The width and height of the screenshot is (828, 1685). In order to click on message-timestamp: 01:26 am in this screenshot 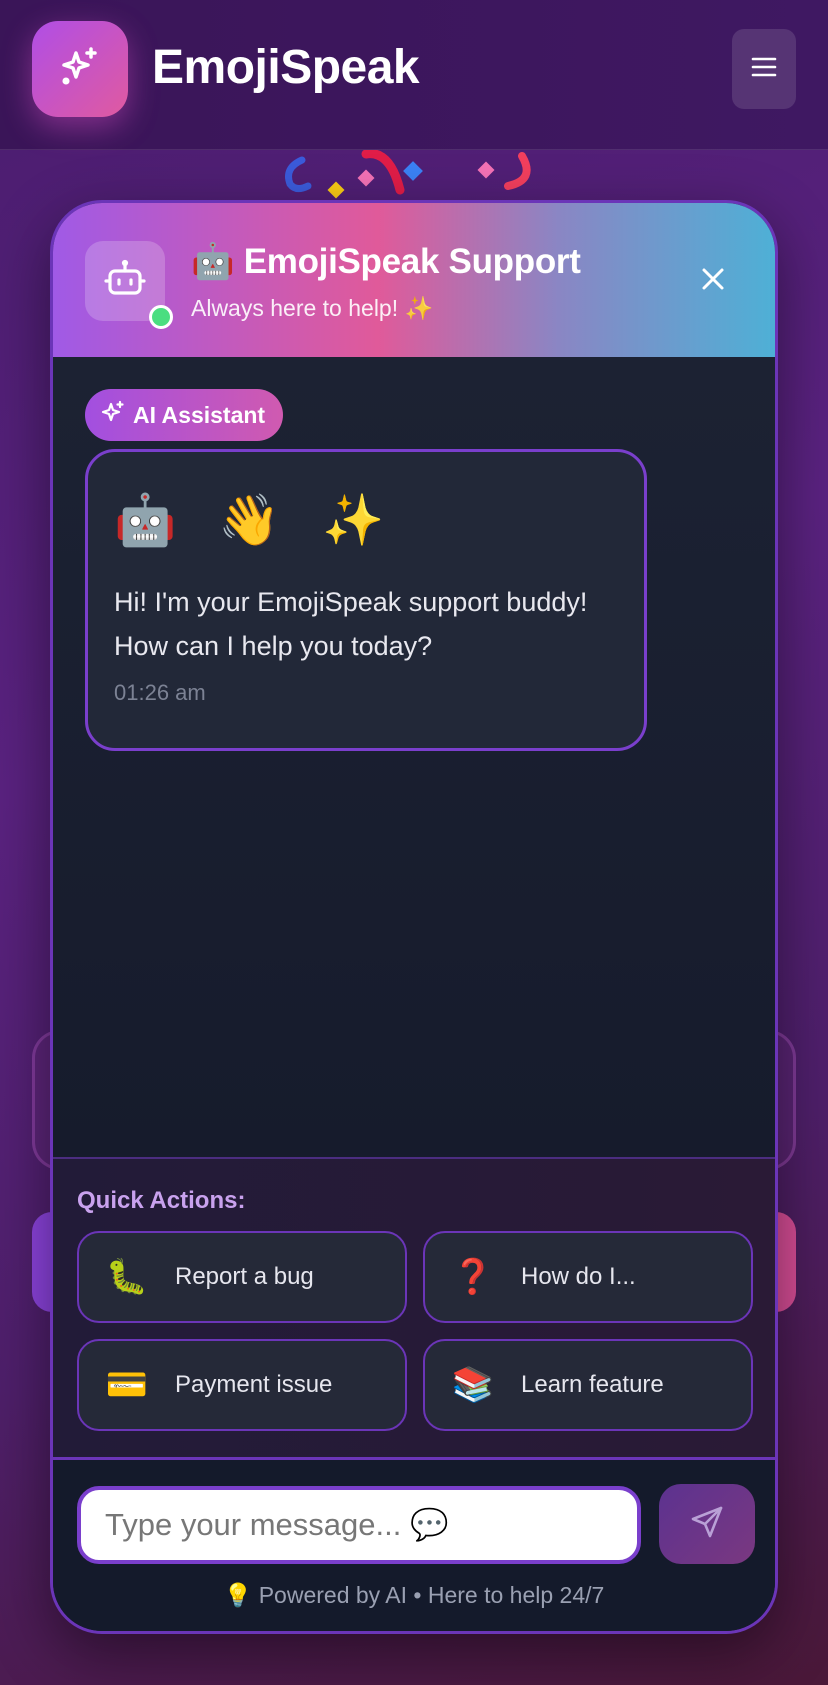, I will do `click(160, 692)`.